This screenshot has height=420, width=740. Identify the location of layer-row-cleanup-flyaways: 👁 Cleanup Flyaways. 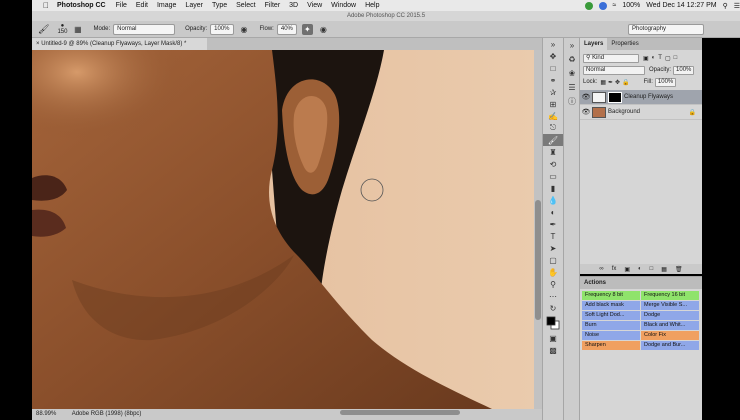
(641, 97).